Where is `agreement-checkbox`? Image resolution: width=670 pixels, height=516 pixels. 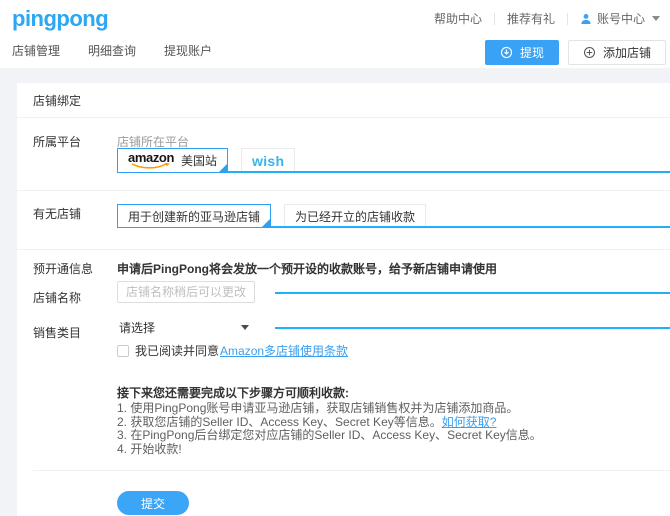
agreement-checkbox is located at coordinates (123, 350).